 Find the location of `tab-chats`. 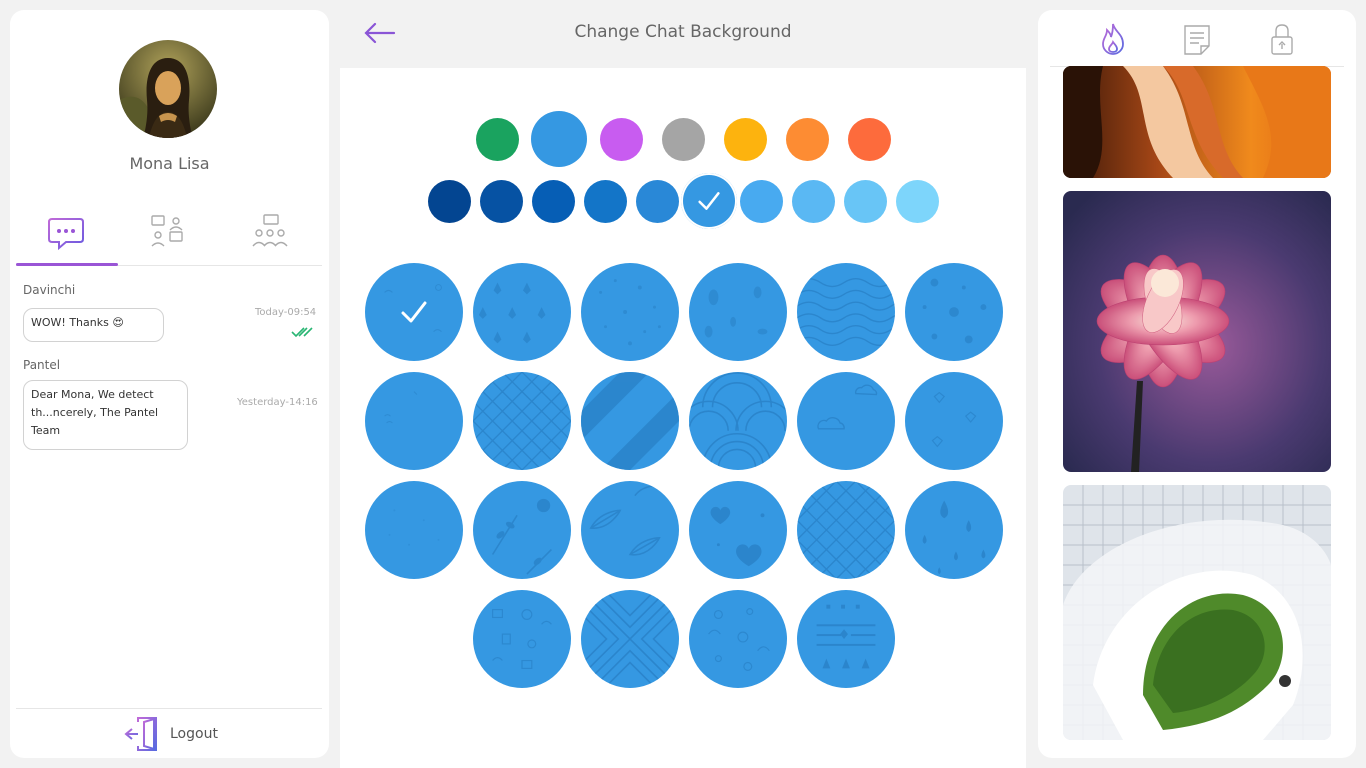

tab-chats is located at coordinates (66, 232).